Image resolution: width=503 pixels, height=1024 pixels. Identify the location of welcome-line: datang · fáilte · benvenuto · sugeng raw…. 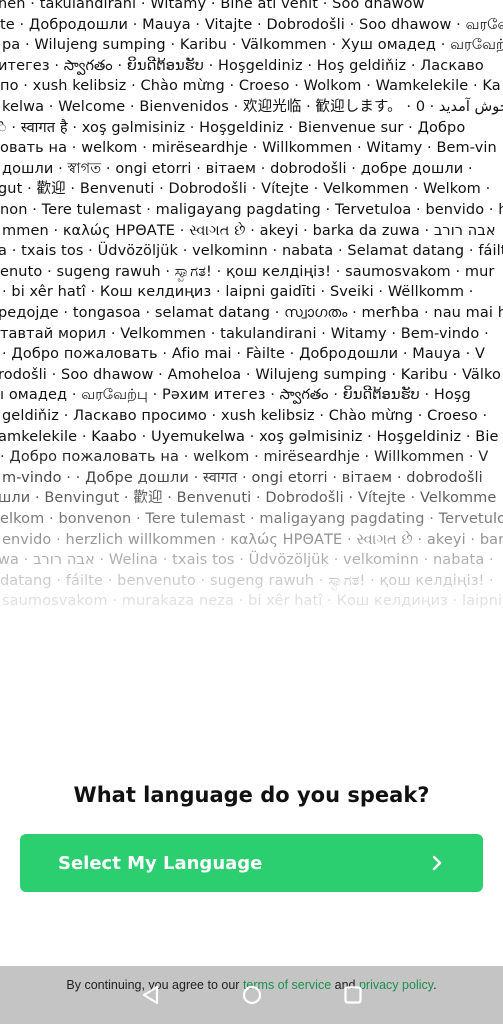
(247, 580).